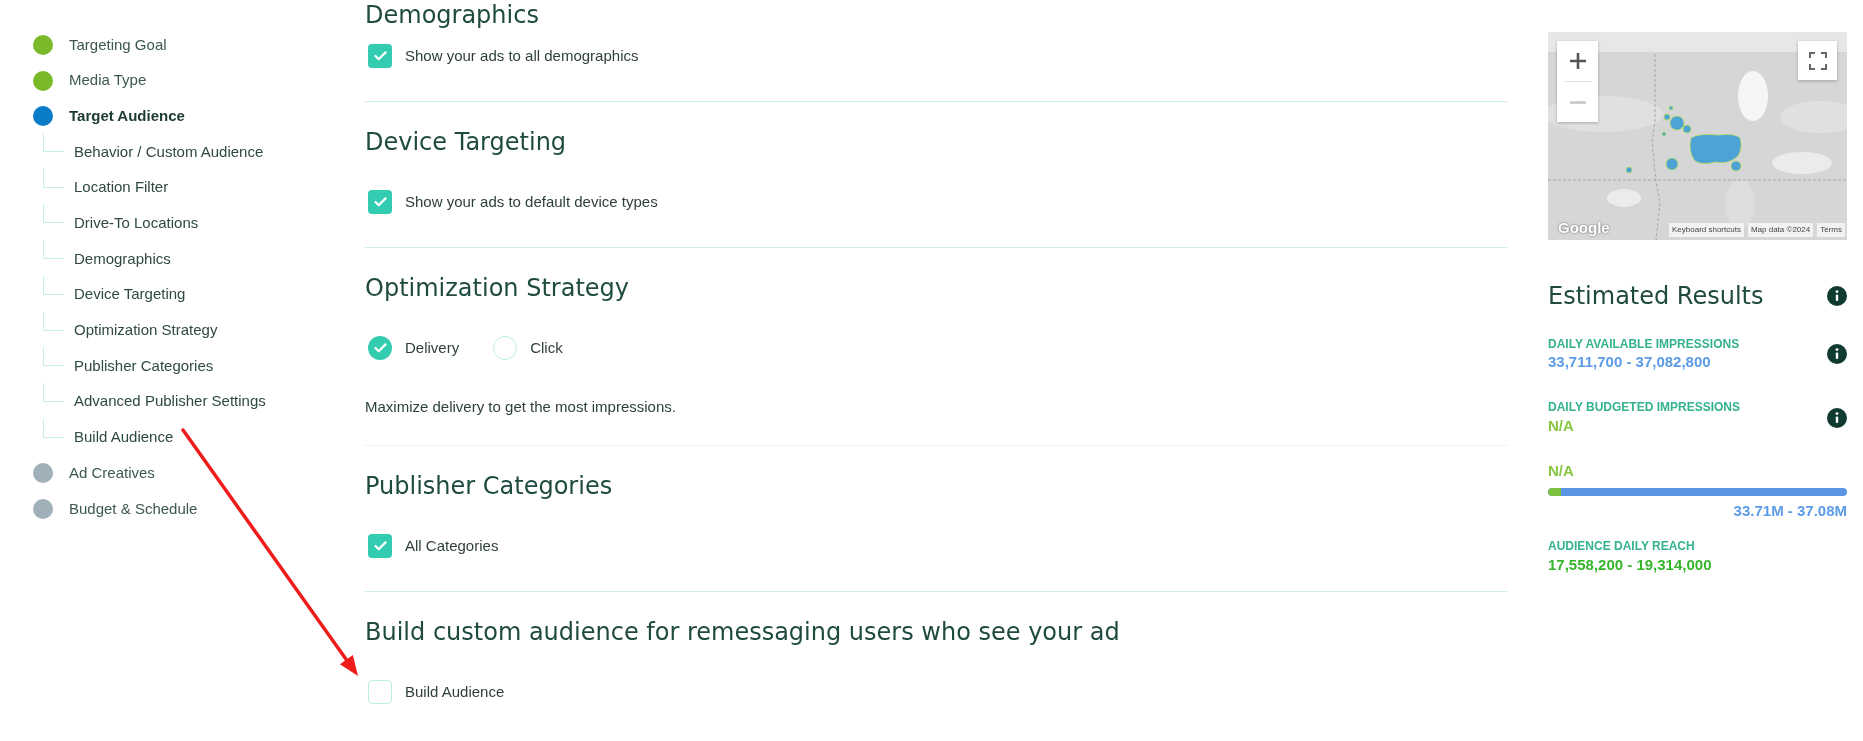 The image size is (1863, 741). Describe the element at coordinates (90, 80) in the screenshot. I see `sidebar-step: Media Type` at that location.